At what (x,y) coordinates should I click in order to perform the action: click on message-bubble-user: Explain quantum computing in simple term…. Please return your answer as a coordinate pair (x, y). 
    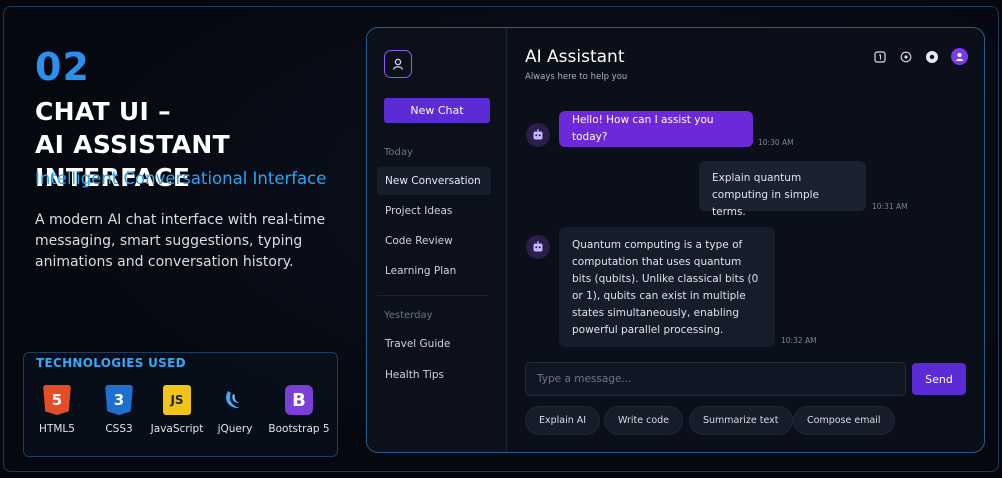
    Looking at the image, I should click on (782, 189).